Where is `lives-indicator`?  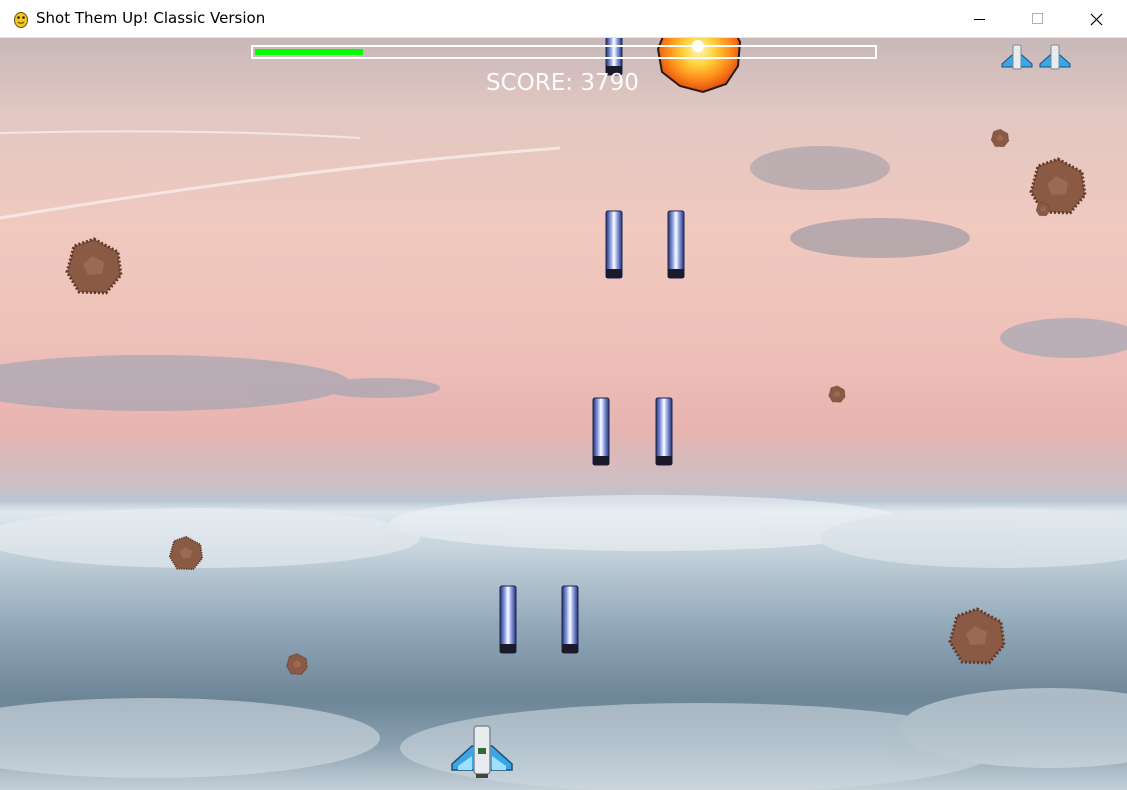
lives-indicator is located at coordinates (1036, 57).